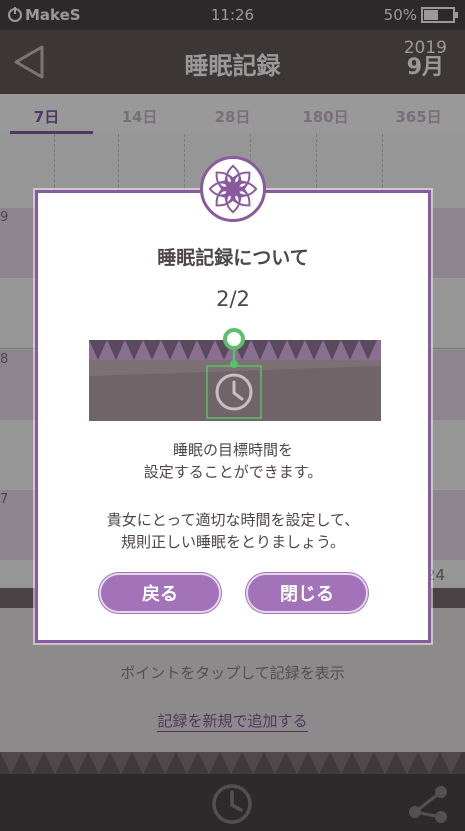  I want to click on target-time-illustration, so click(235, 373).